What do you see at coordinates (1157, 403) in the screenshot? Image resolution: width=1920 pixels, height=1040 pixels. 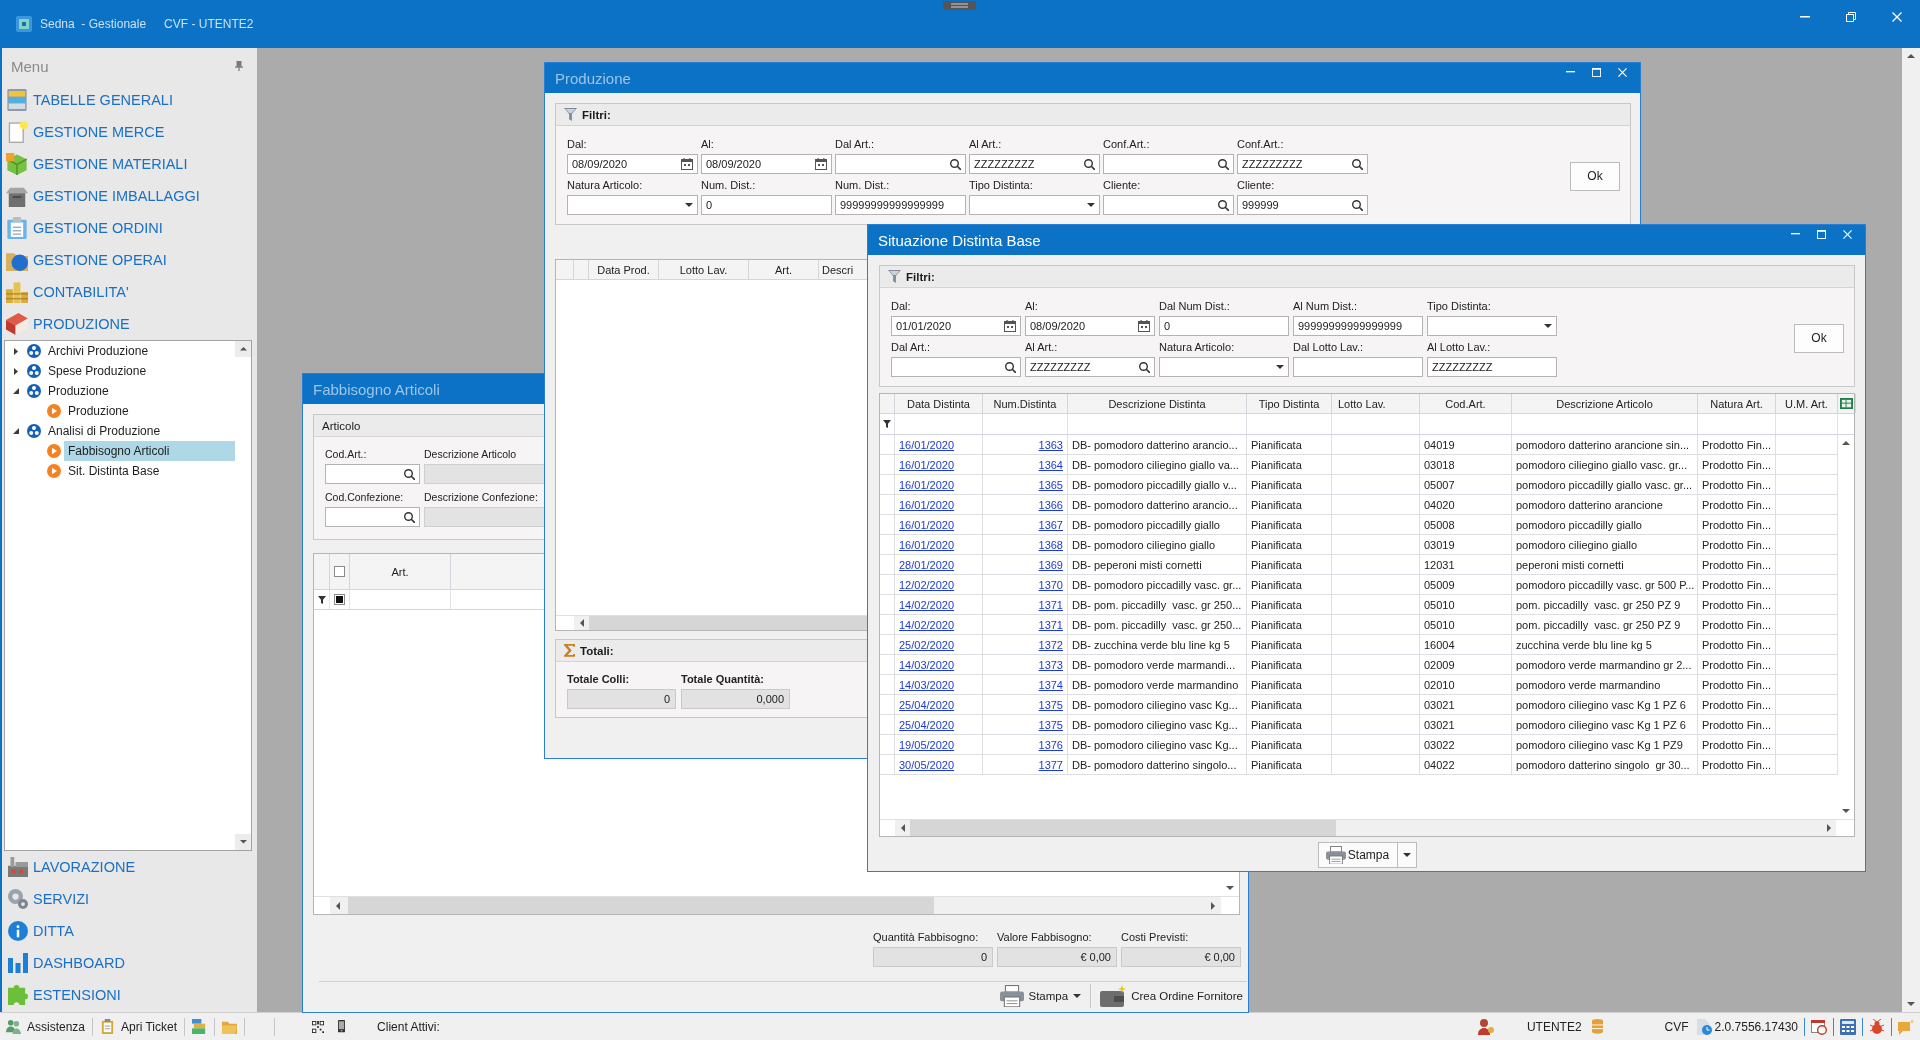 I see `column-header: Descrizione Distinta` at bounding box center [1157, 403].